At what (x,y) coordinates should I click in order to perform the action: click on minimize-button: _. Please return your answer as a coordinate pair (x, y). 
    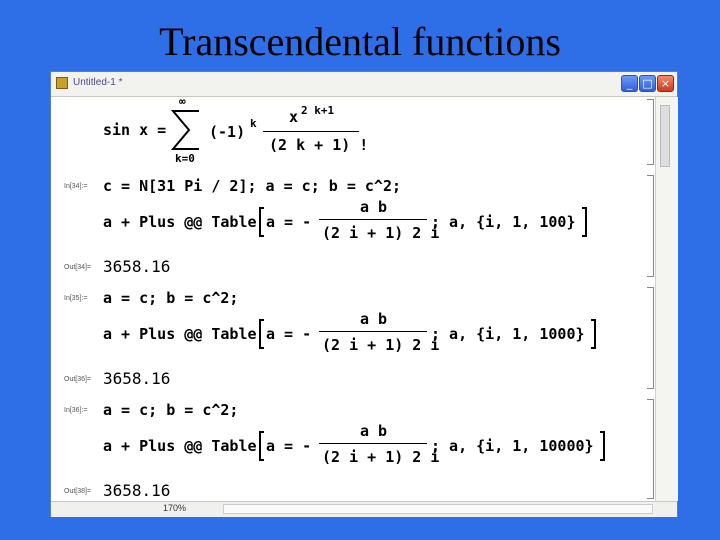
    Looking at the image, I should click on (629, 83).